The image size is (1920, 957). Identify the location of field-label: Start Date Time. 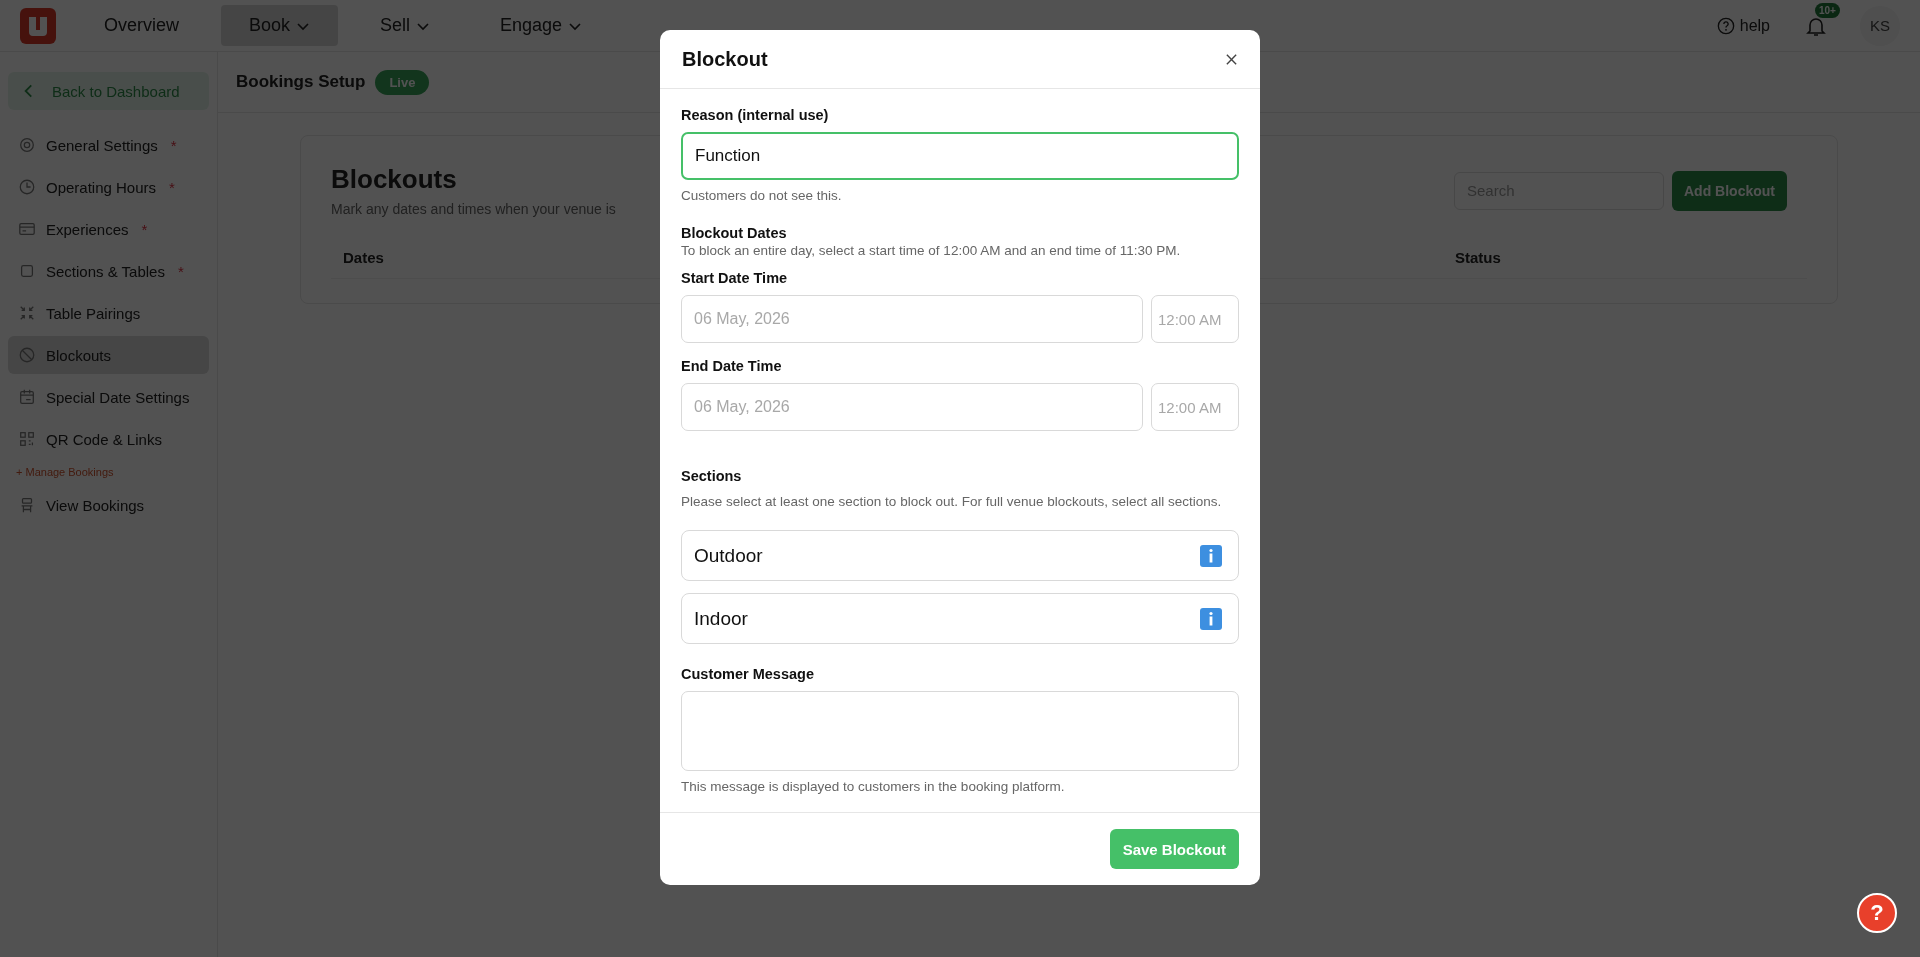
(735, 278).